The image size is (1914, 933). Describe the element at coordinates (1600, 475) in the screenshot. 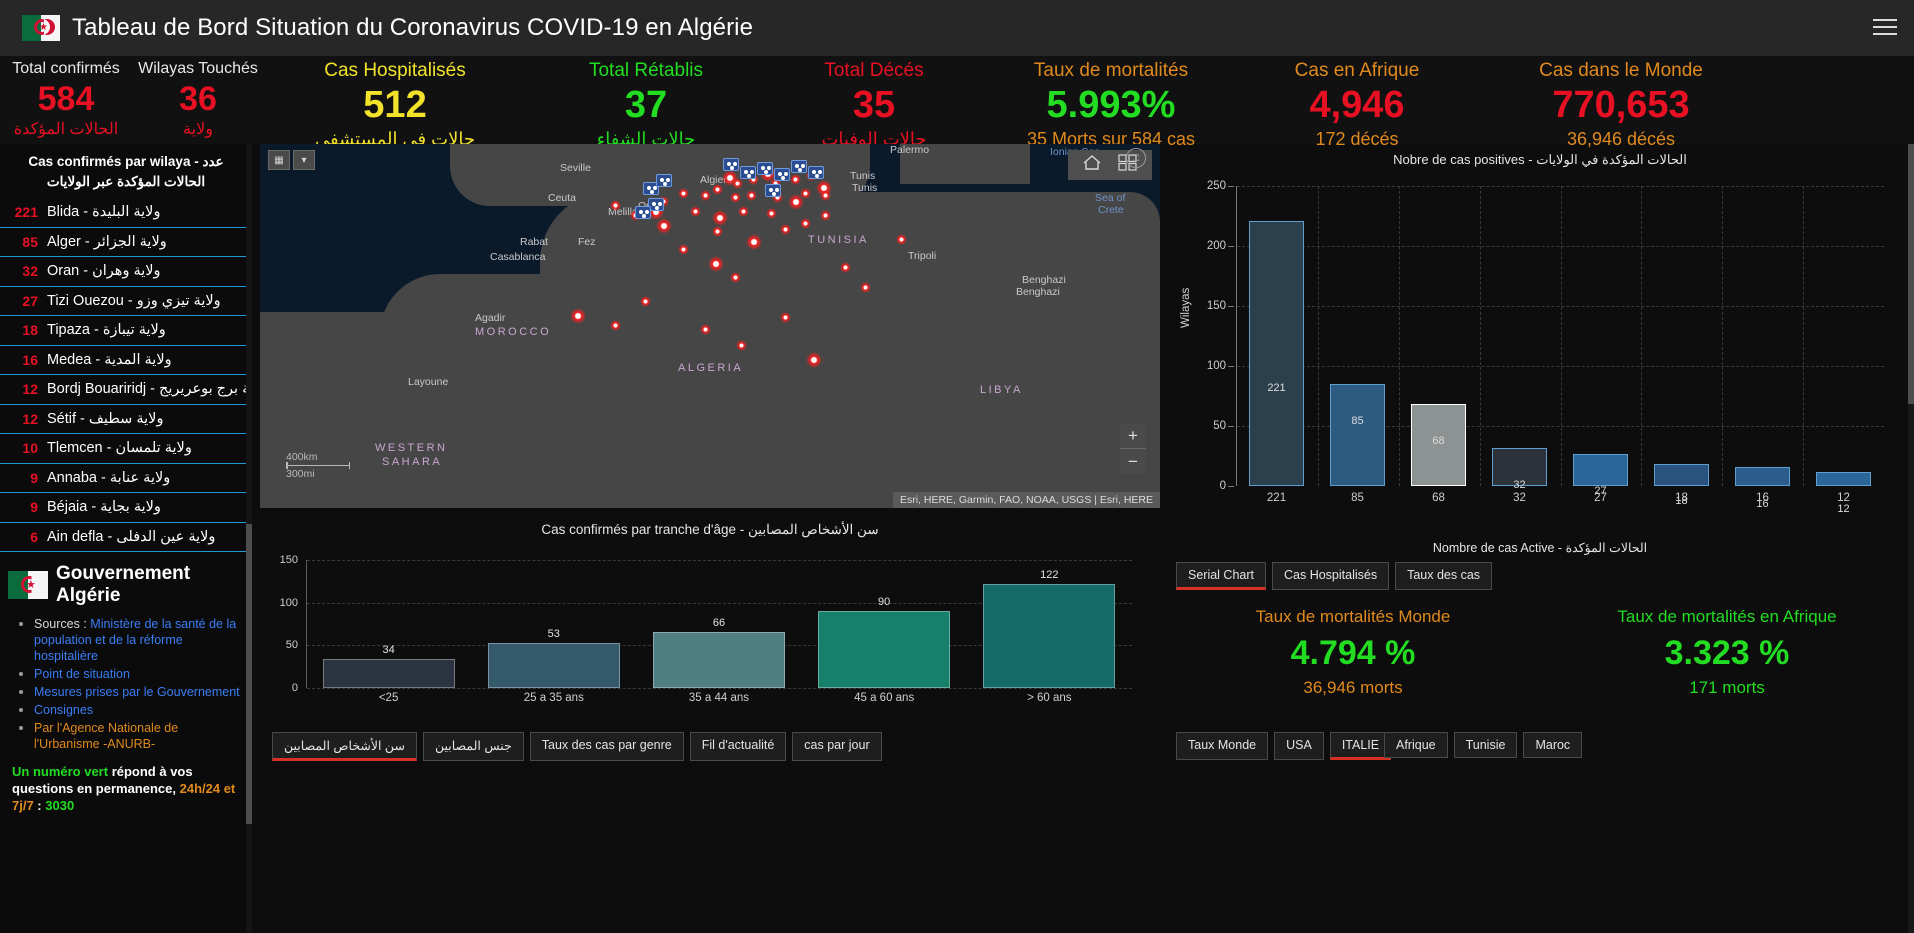

I see `wilaya-chart-bar: 27` at that location.